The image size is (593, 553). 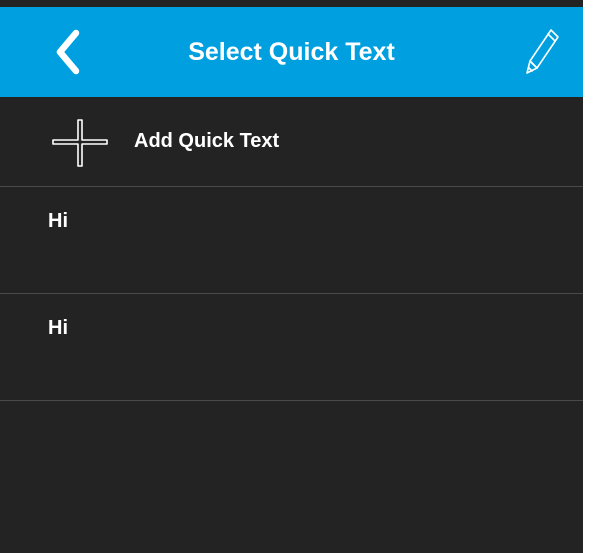 I want to click on pencil-icon, so click(x=542, y=51).